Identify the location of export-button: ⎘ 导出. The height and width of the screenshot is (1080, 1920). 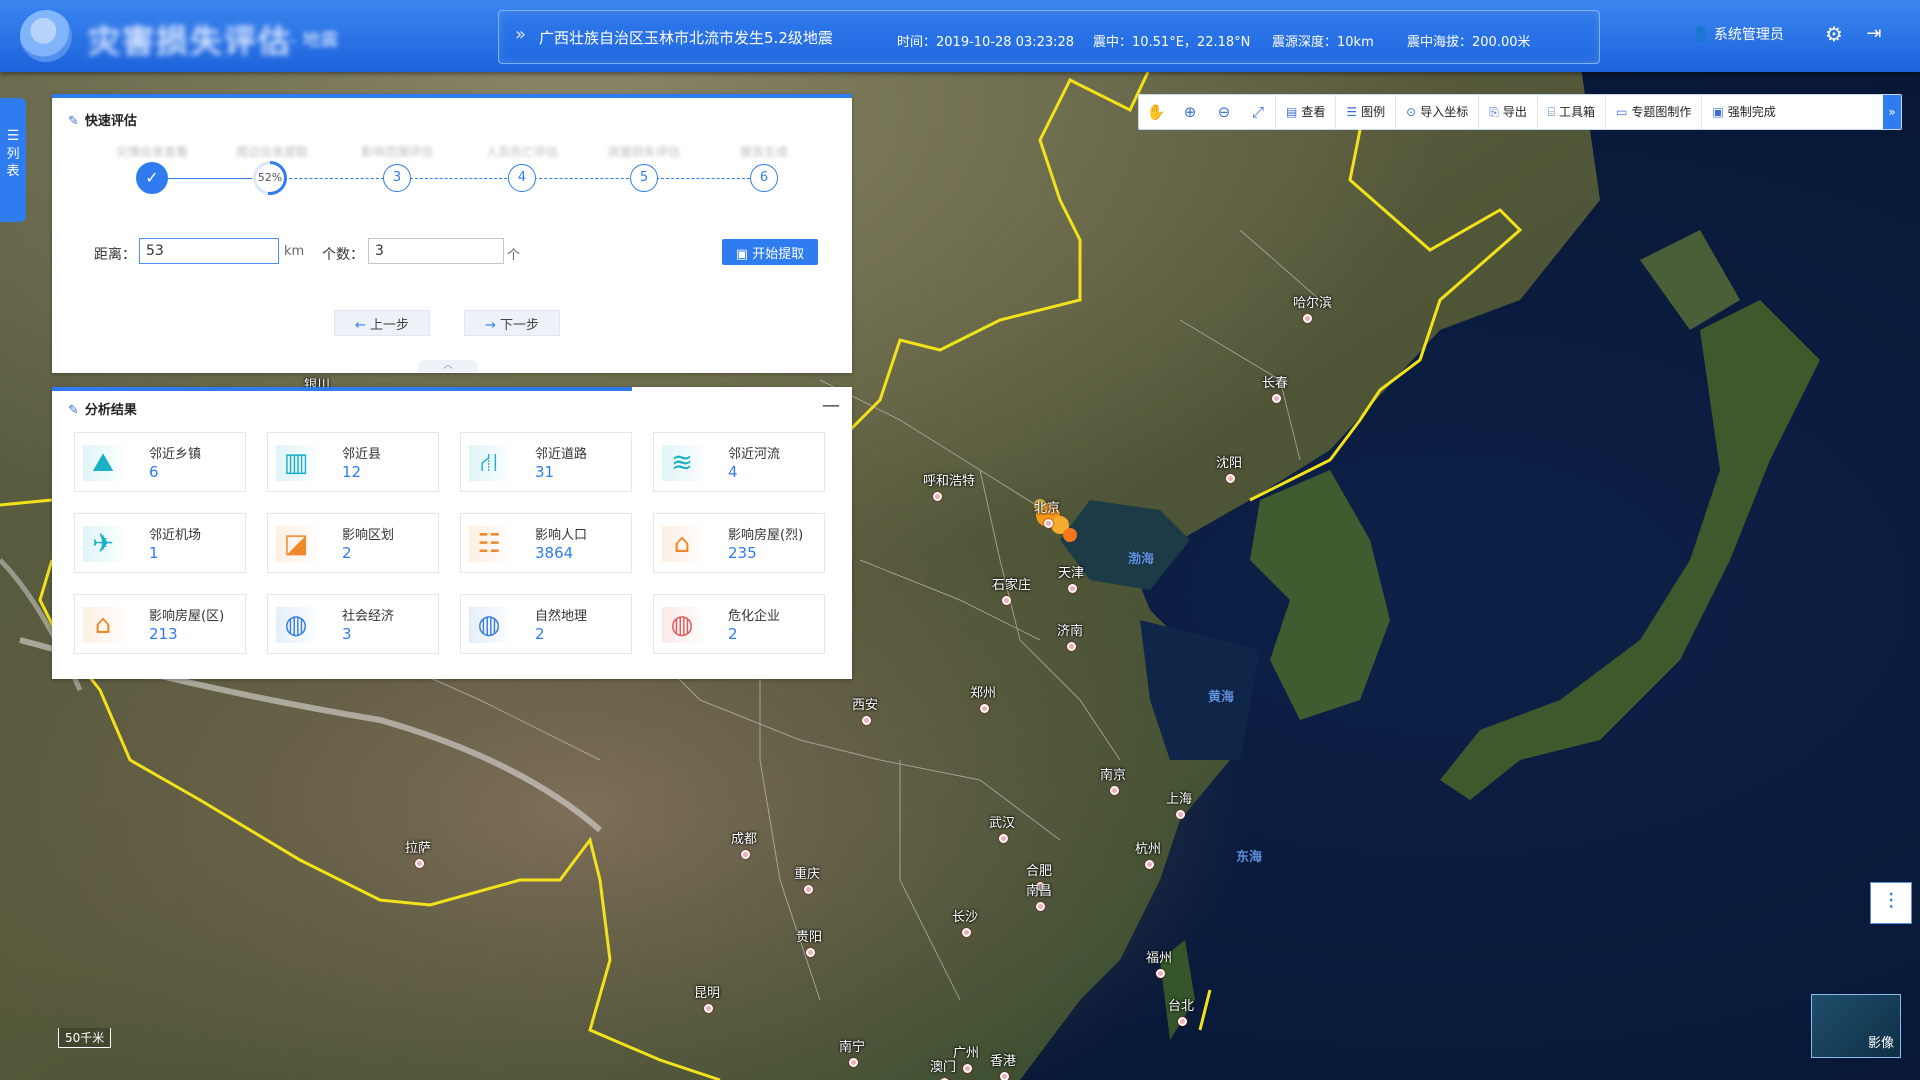
(1507, 112).